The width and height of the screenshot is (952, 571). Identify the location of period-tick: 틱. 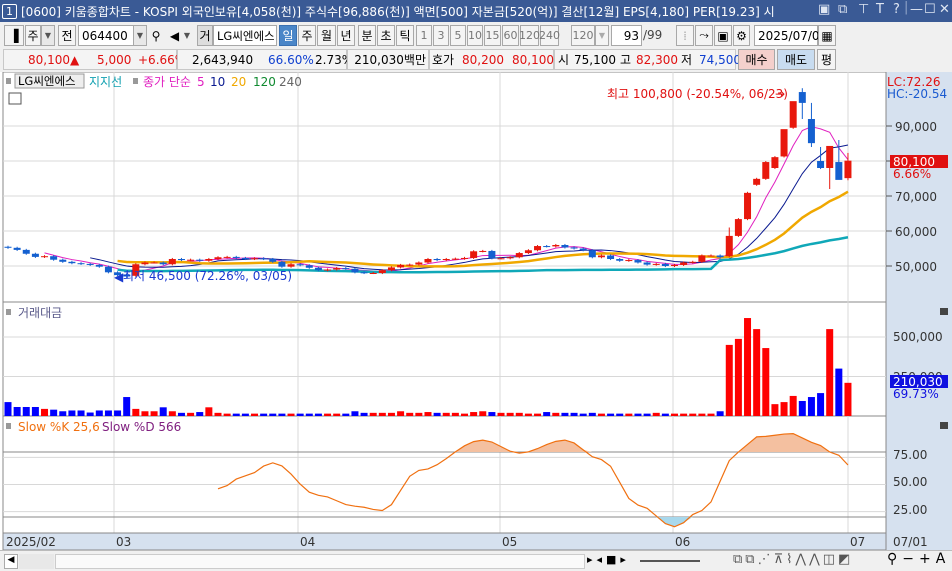
(405, 35).